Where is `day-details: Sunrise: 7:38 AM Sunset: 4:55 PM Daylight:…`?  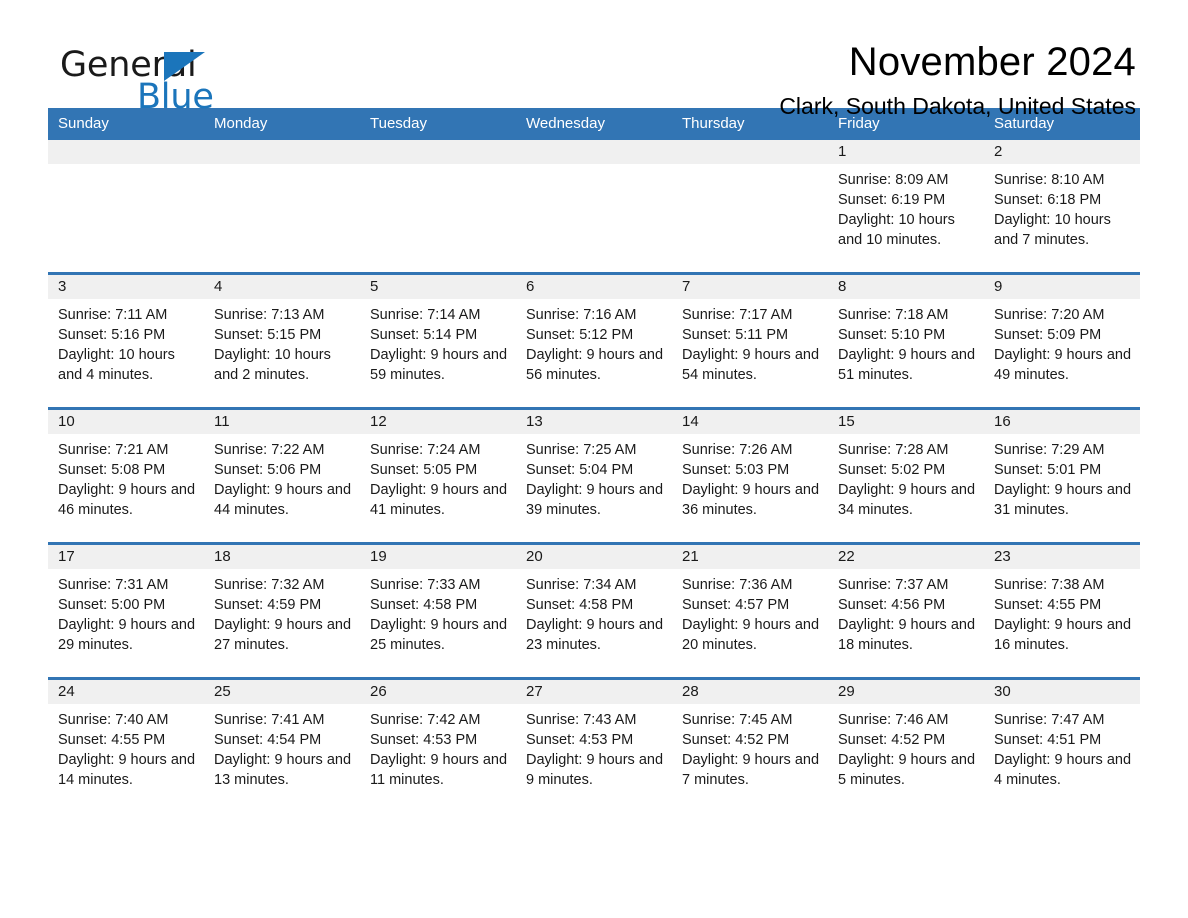
day-details: Sunrise: 7:38 AM Sunset: 4:55 PM Daylight:… is located at coordinates (1062, 612).